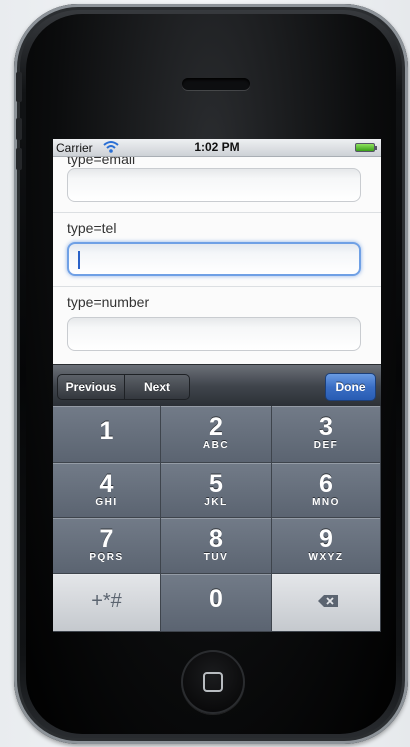  I want to click on symbols-key: +*#, so click(107, 603).